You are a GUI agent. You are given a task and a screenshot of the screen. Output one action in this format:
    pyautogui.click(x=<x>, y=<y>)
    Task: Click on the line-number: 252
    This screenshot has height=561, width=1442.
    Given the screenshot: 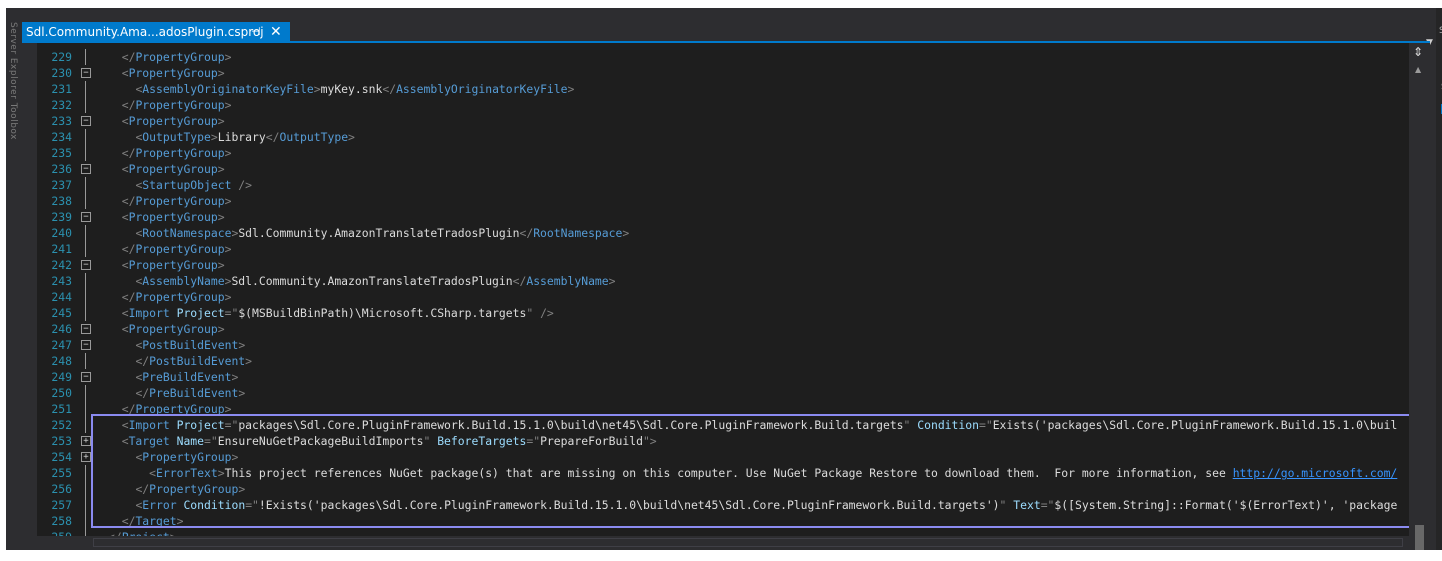 What is the action you would take?
    pyautogui.click(x=61, y=425)
    